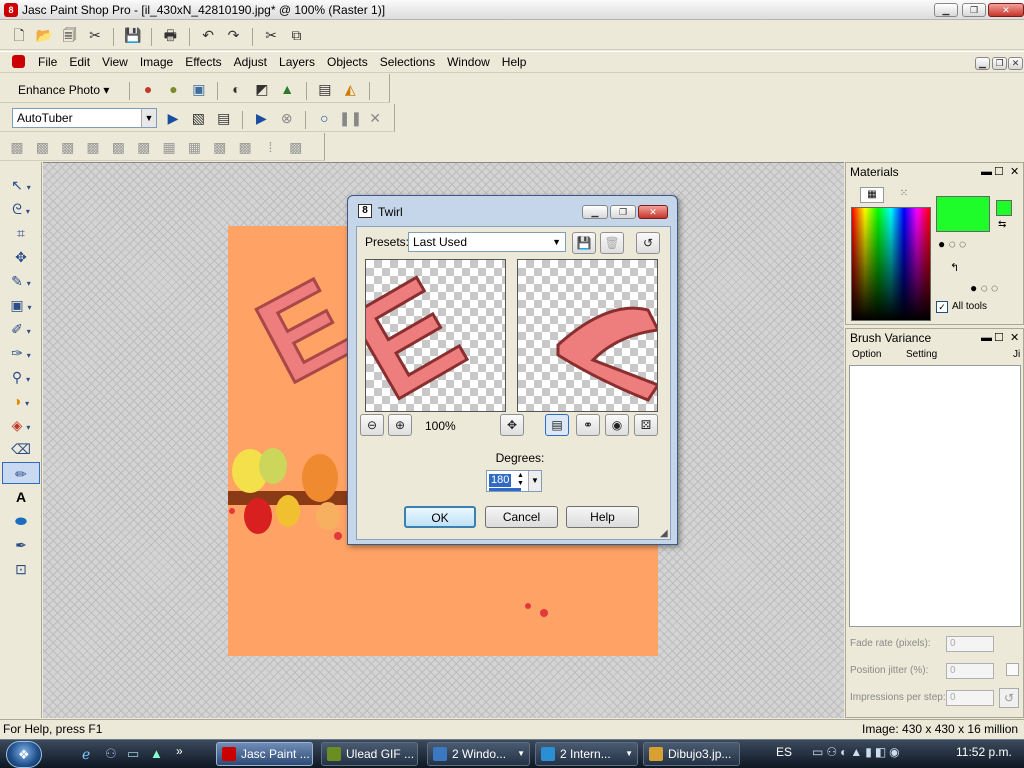 Image resolution: width=1024 pixels, height=768 pixels. I want to click on chevron-down-icon: ▼, so click(534, 481).